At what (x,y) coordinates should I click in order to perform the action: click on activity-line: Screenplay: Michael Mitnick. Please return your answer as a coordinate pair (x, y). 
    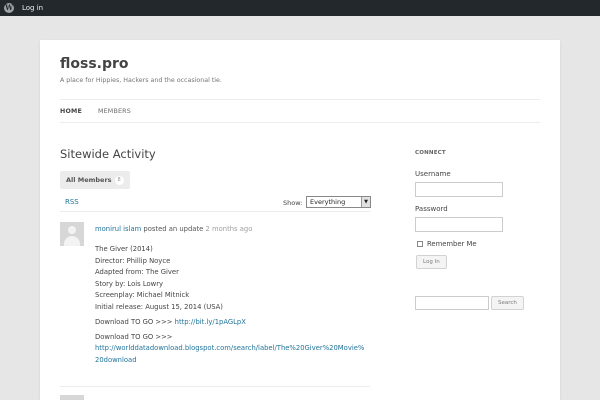
    Looking at the image, I should click on (142, 295).